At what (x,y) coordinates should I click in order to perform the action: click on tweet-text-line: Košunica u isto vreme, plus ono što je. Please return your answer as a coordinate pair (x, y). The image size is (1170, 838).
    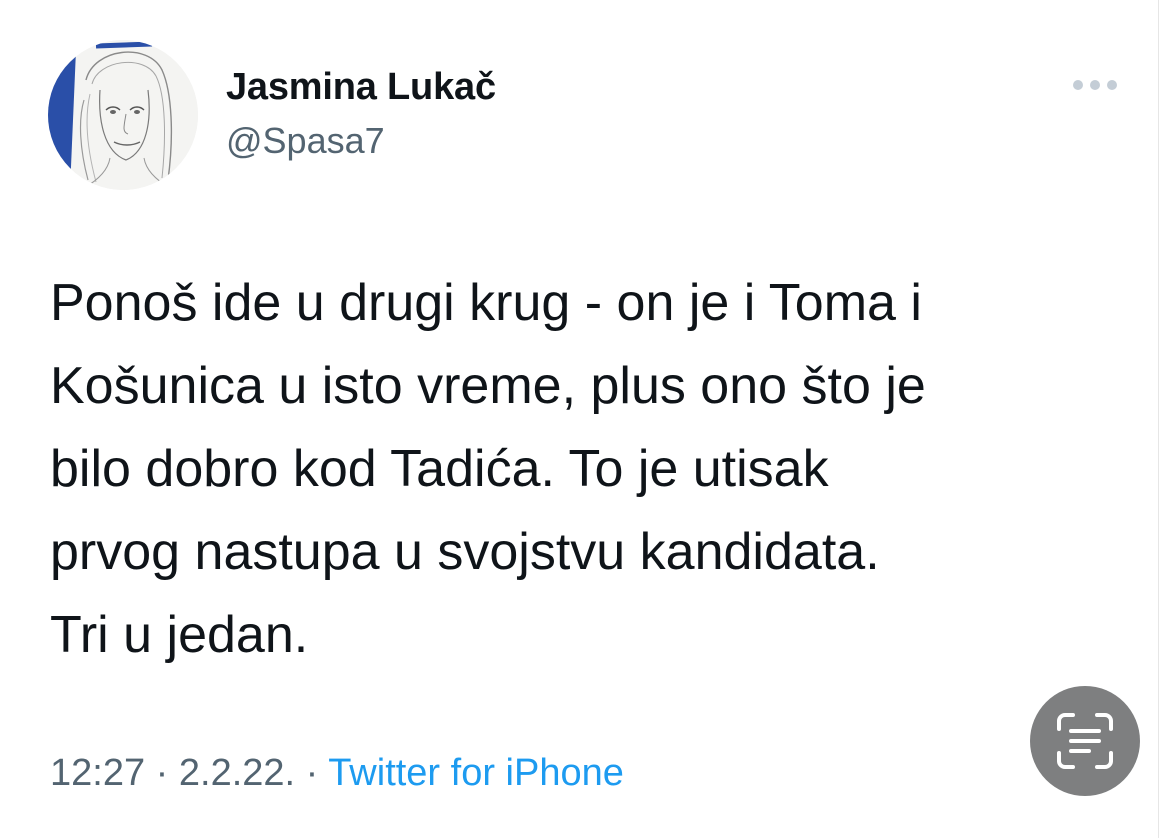
    Looking at the image, I should click on (488, 386).